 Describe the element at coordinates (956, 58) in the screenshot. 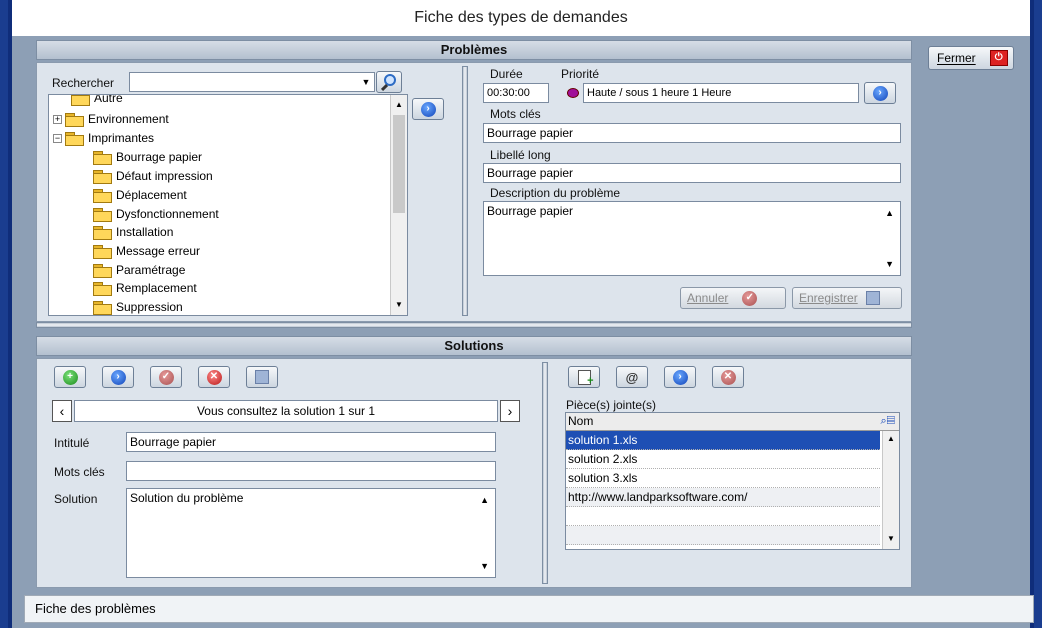

I see `close-button-label: Fermer` at that location.